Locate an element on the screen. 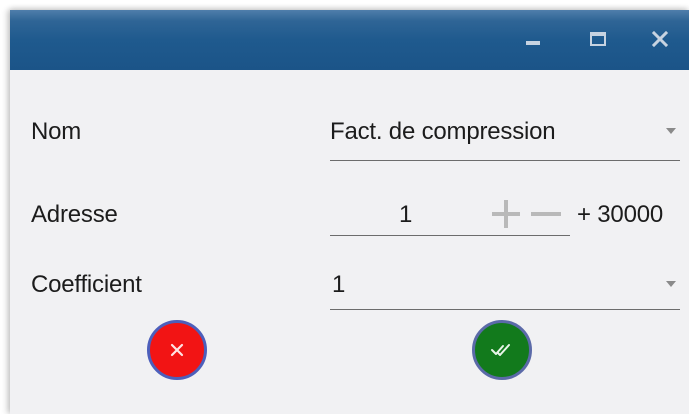  plus-icon is located at coordinates (506, 214).